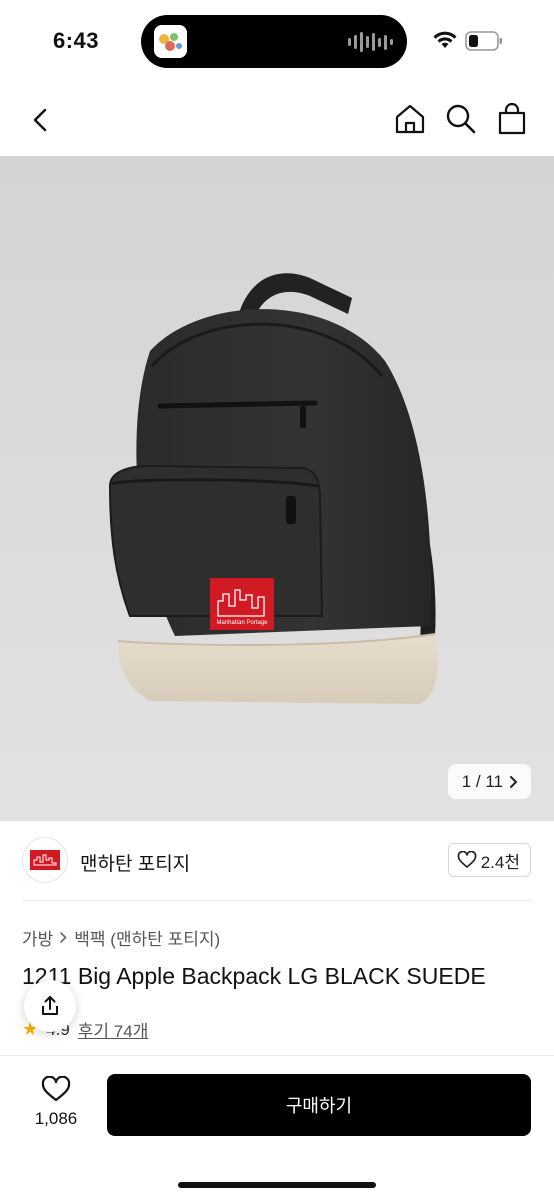 This screenshot has width=554, height=1200. What do you see at coordinates (242, 623) in the screenshot?
I see `patch-logo-text: Manhattan Portage` at bounding box center [242, 623].